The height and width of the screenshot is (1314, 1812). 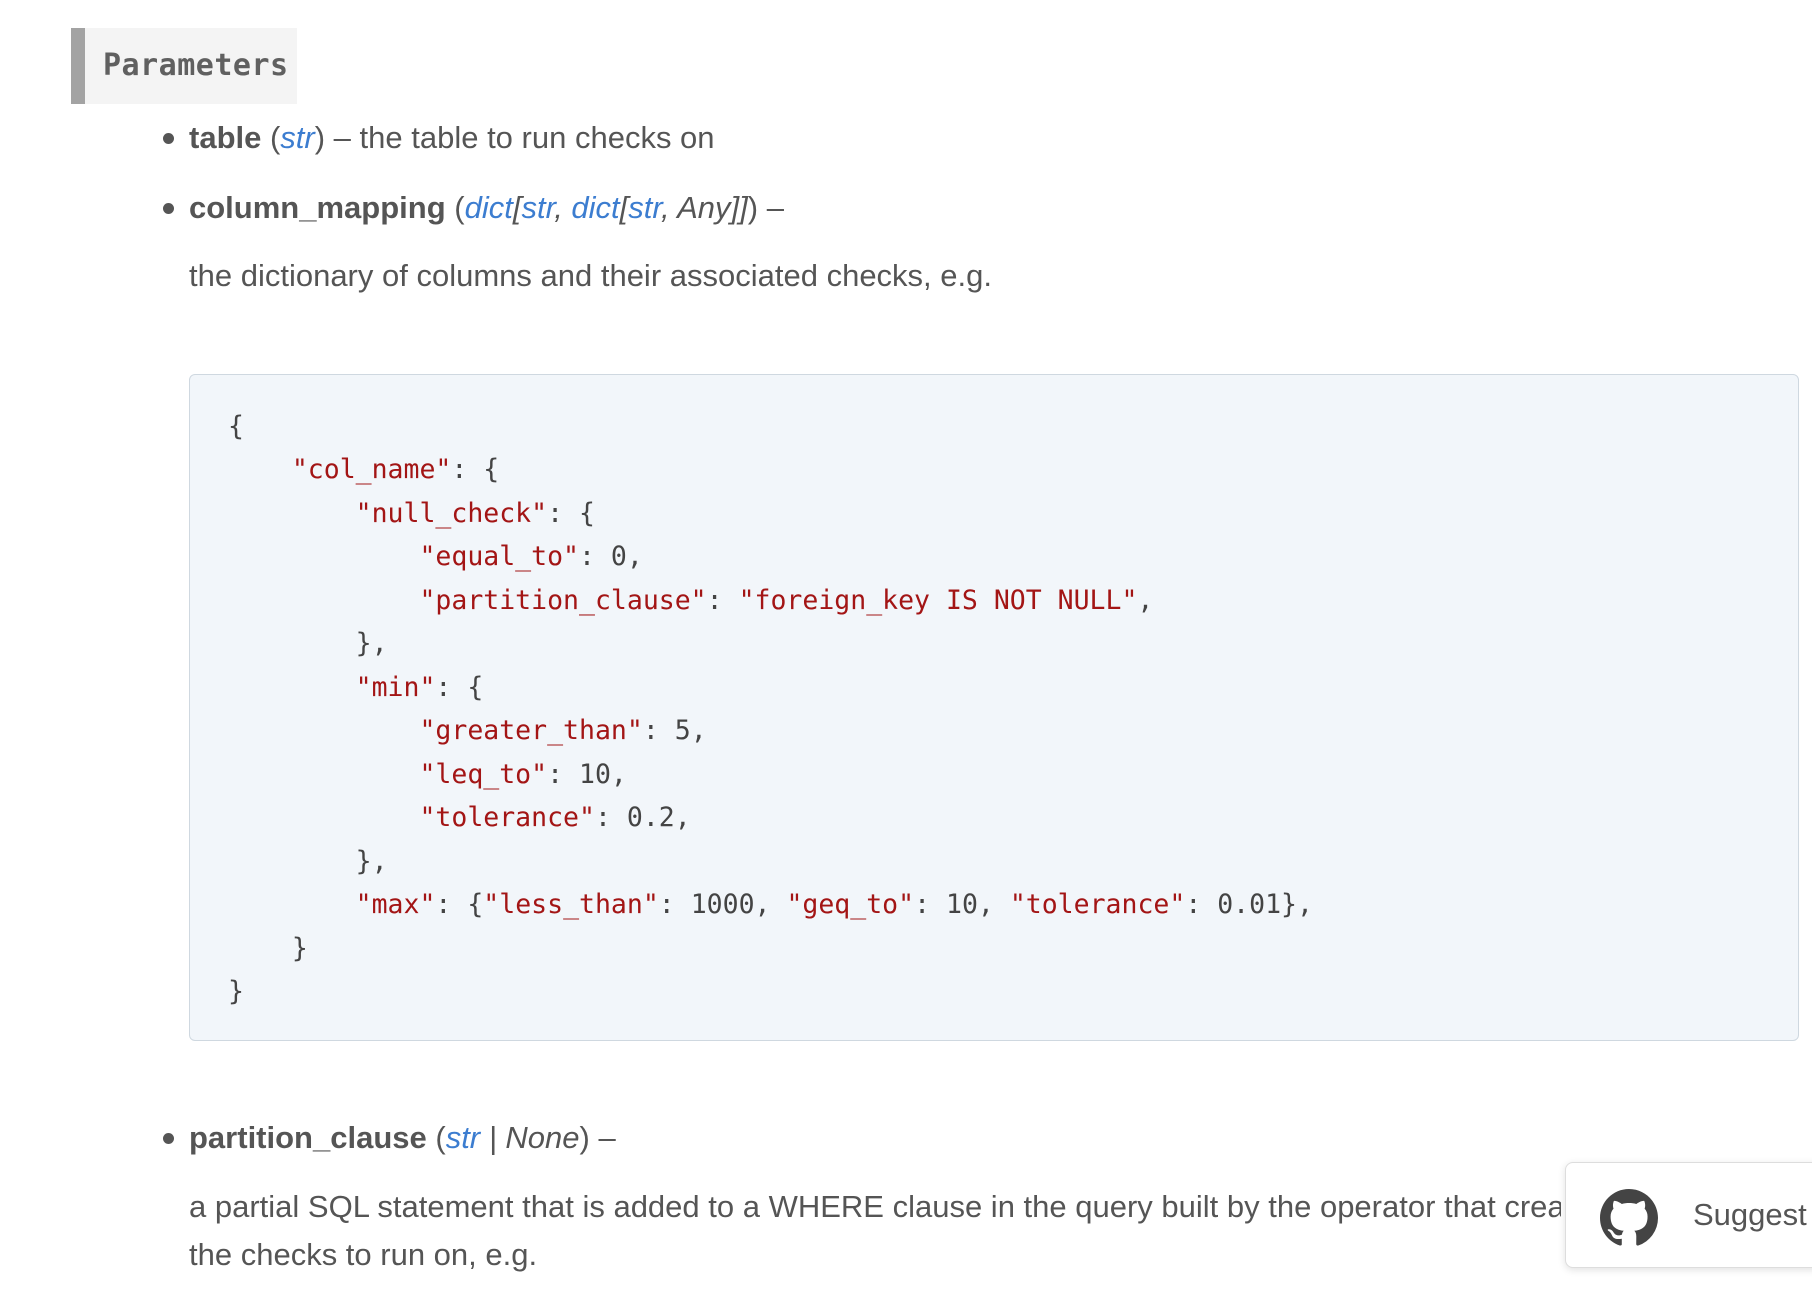 I want to click on code-line: "leq_to": 10,, so click(x=523, y=774).